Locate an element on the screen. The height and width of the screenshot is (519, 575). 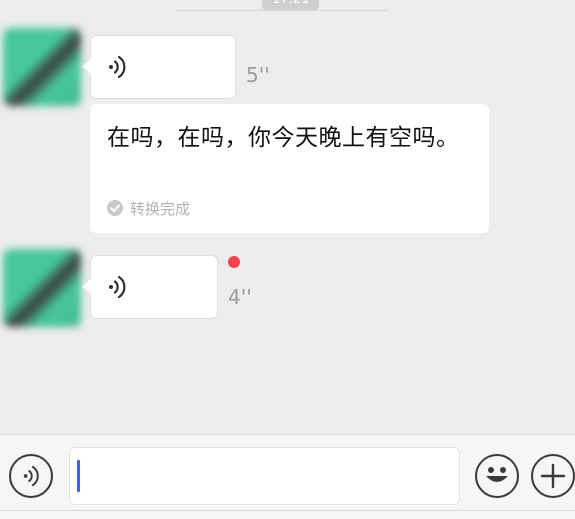
voice-icon is located at coordinates (31, 476).